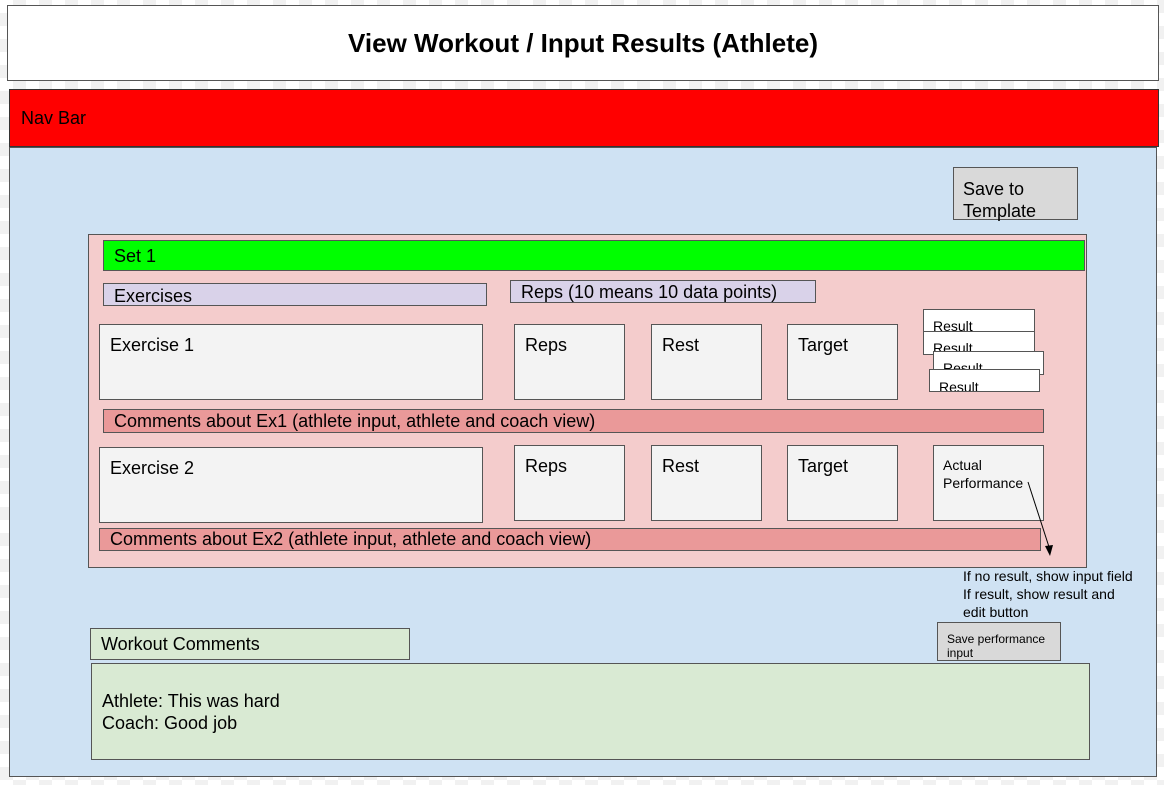 The height and width of the screenshot is (785, 1164). Describe the element at coordinates (191, 701) in the screenshot. I see `athlete-comment: Athlete: This was hard` at that location.